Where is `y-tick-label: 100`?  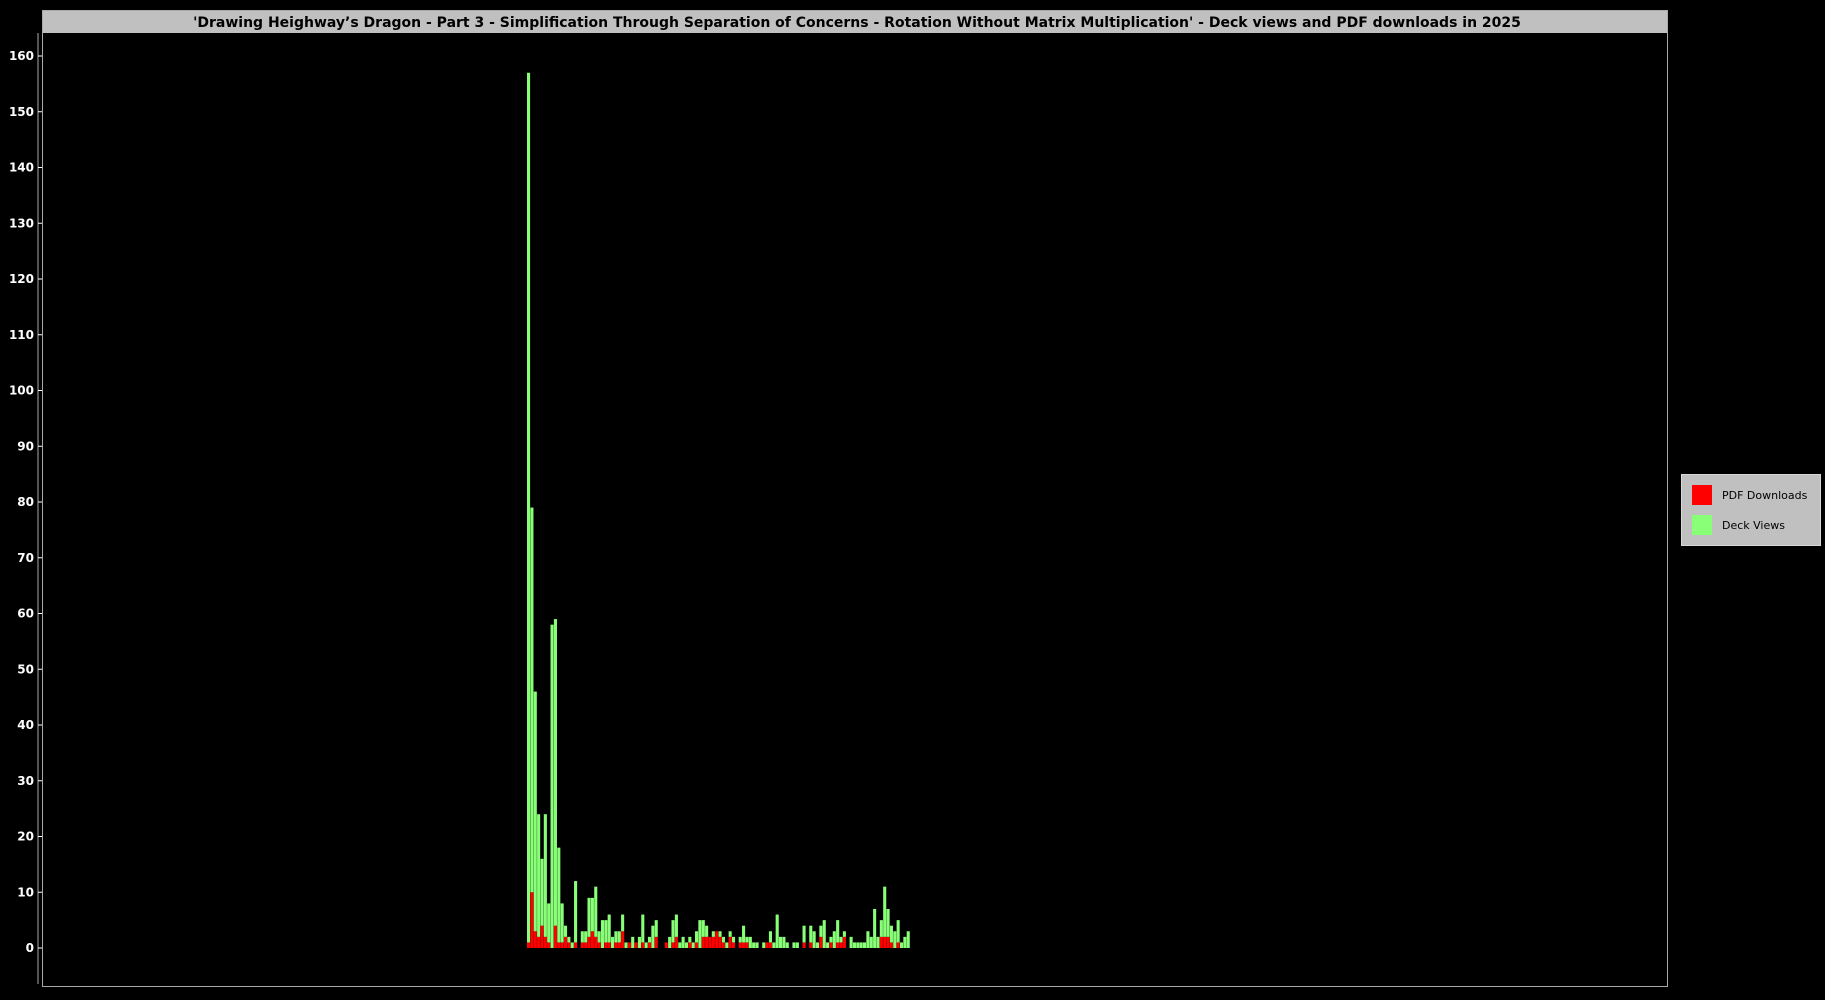
y-tick-label: 100 is located at coordinates (21, 391).